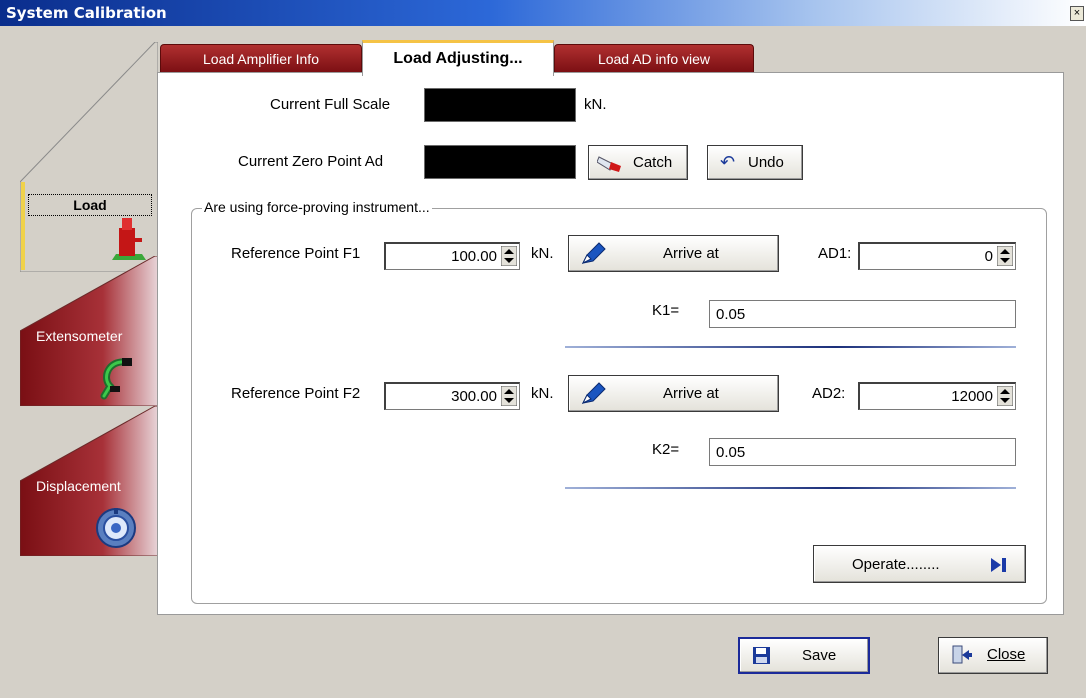 The width and height of the screenshot is (1086, 698). Describe the element at coordinates (116, 379) in the screenshot. I see `extensometer-icon` at that location.